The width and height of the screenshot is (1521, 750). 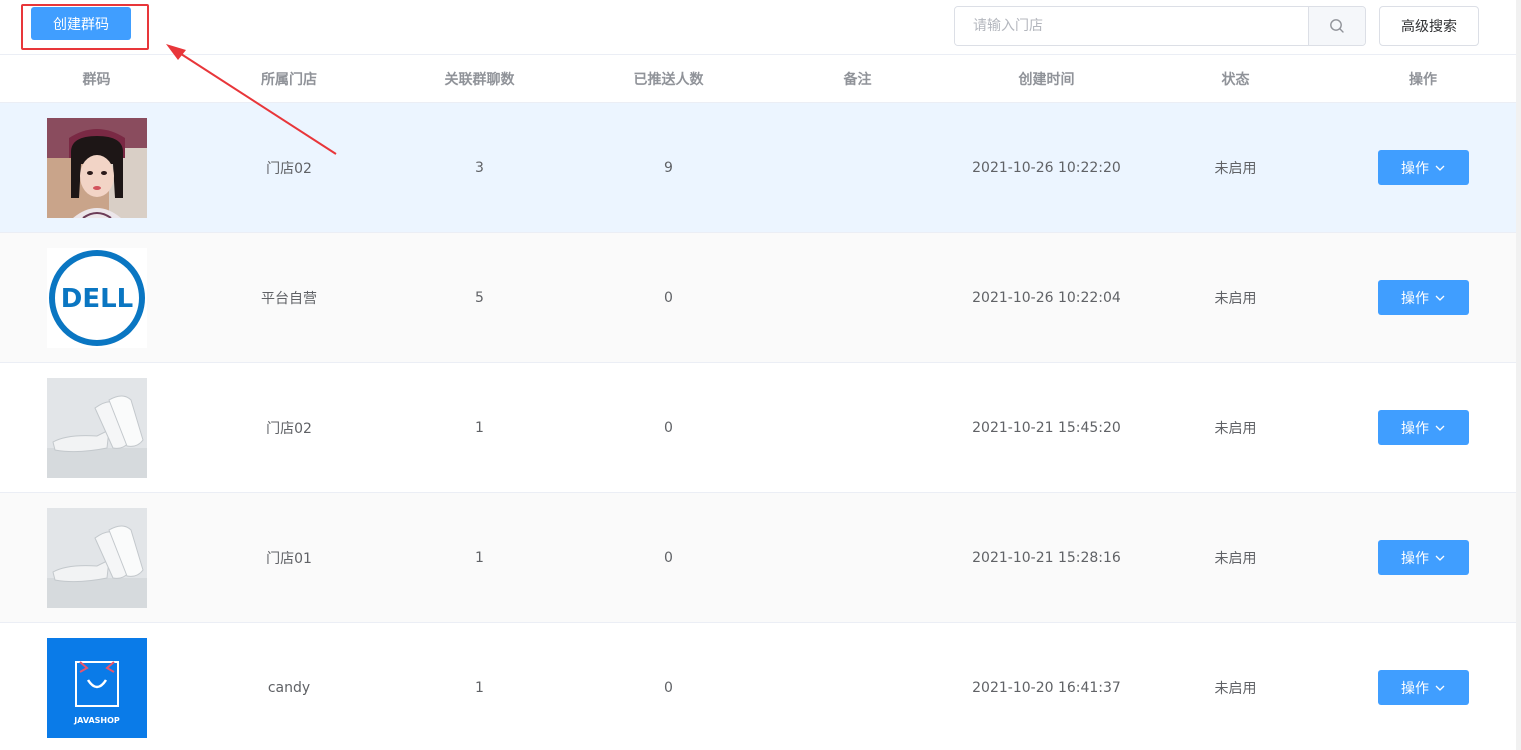 I want to click on store-cell: 门店01, so click(x=289, y=558).